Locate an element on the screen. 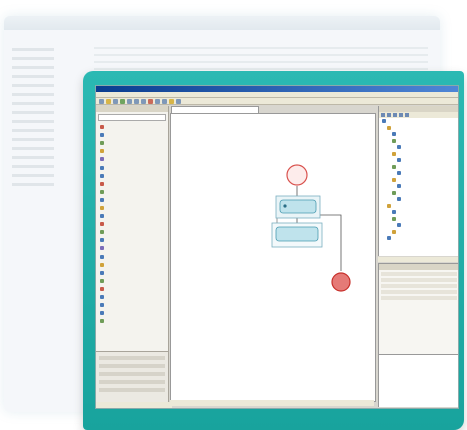  component-palette is located at coordinates (132, 254).